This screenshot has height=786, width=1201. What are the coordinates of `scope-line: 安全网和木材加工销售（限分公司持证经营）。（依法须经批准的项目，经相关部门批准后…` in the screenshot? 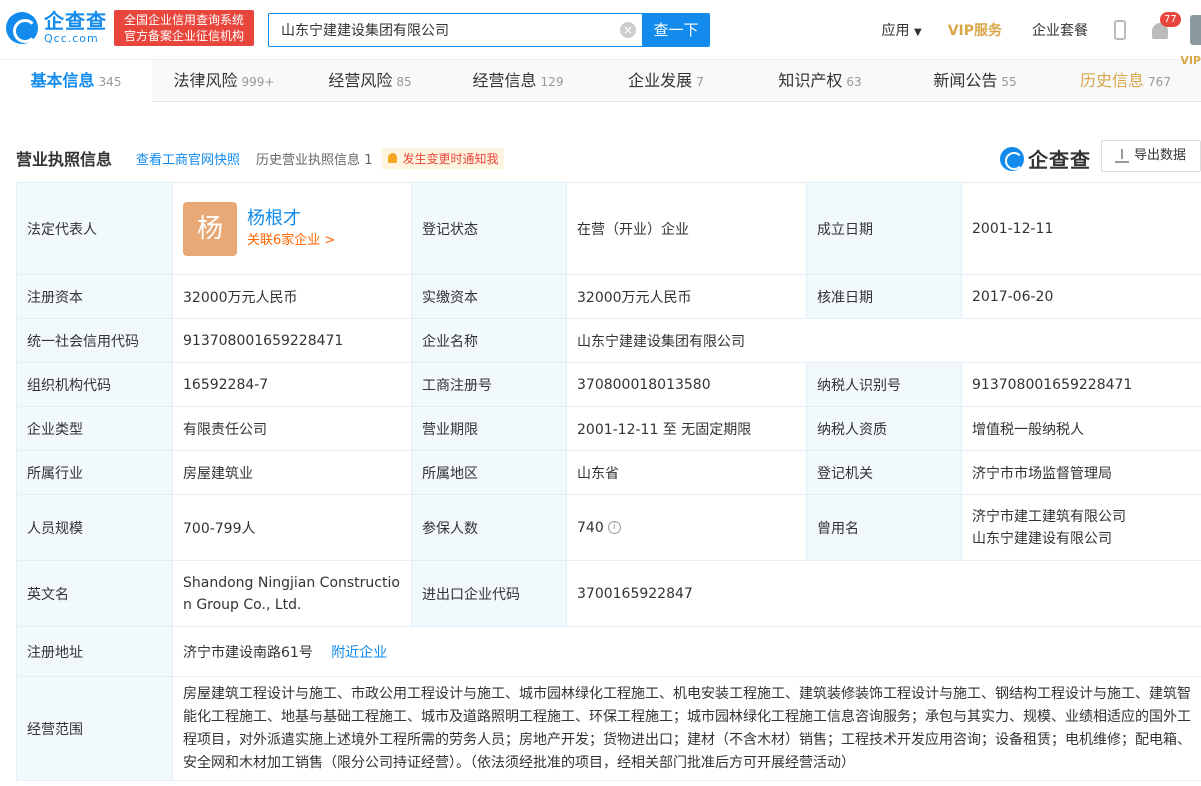 It's located at (519, 762).